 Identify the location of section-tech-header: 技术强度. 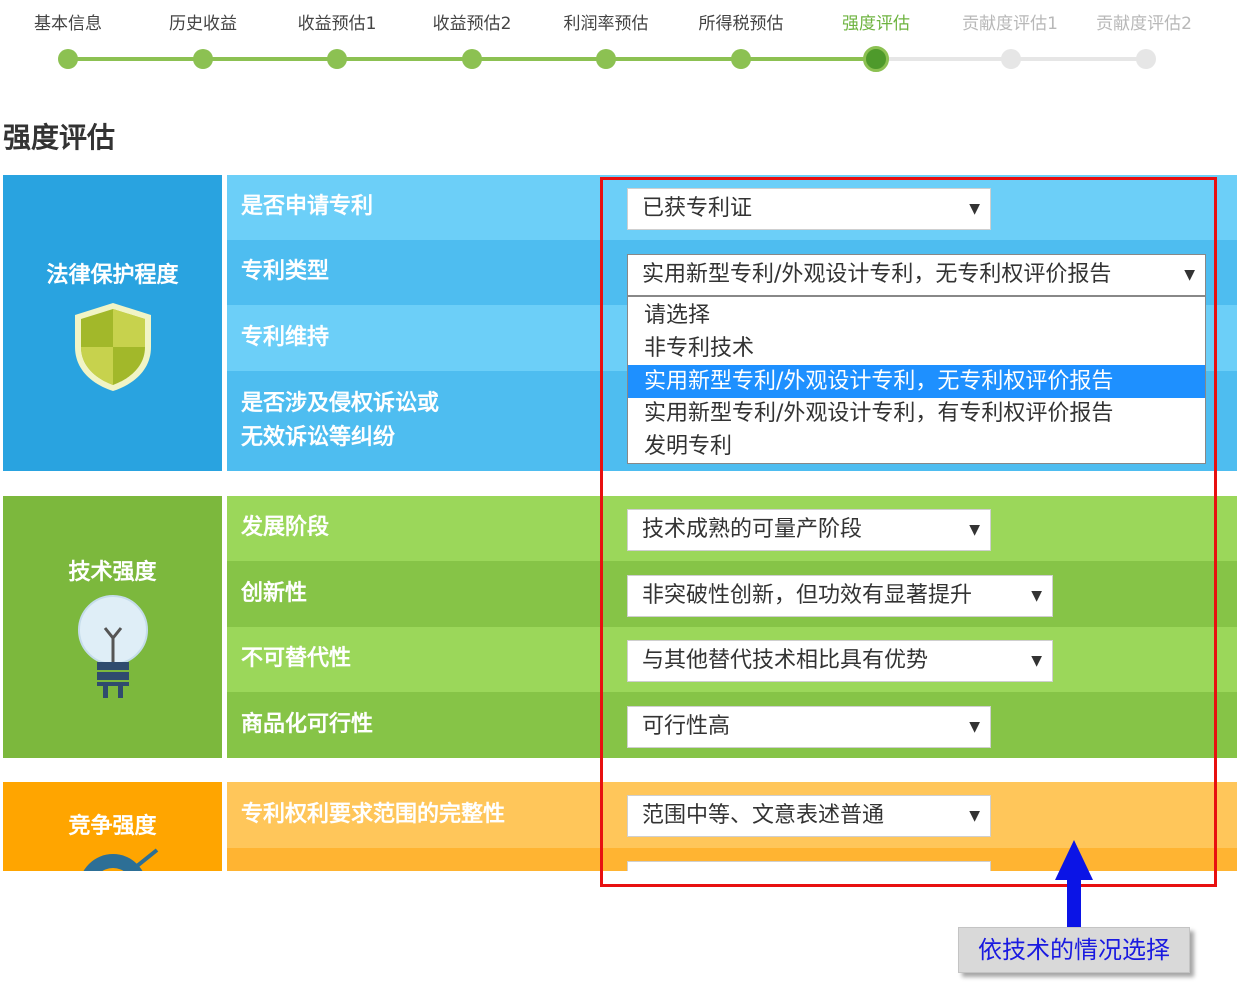
(112, 627).